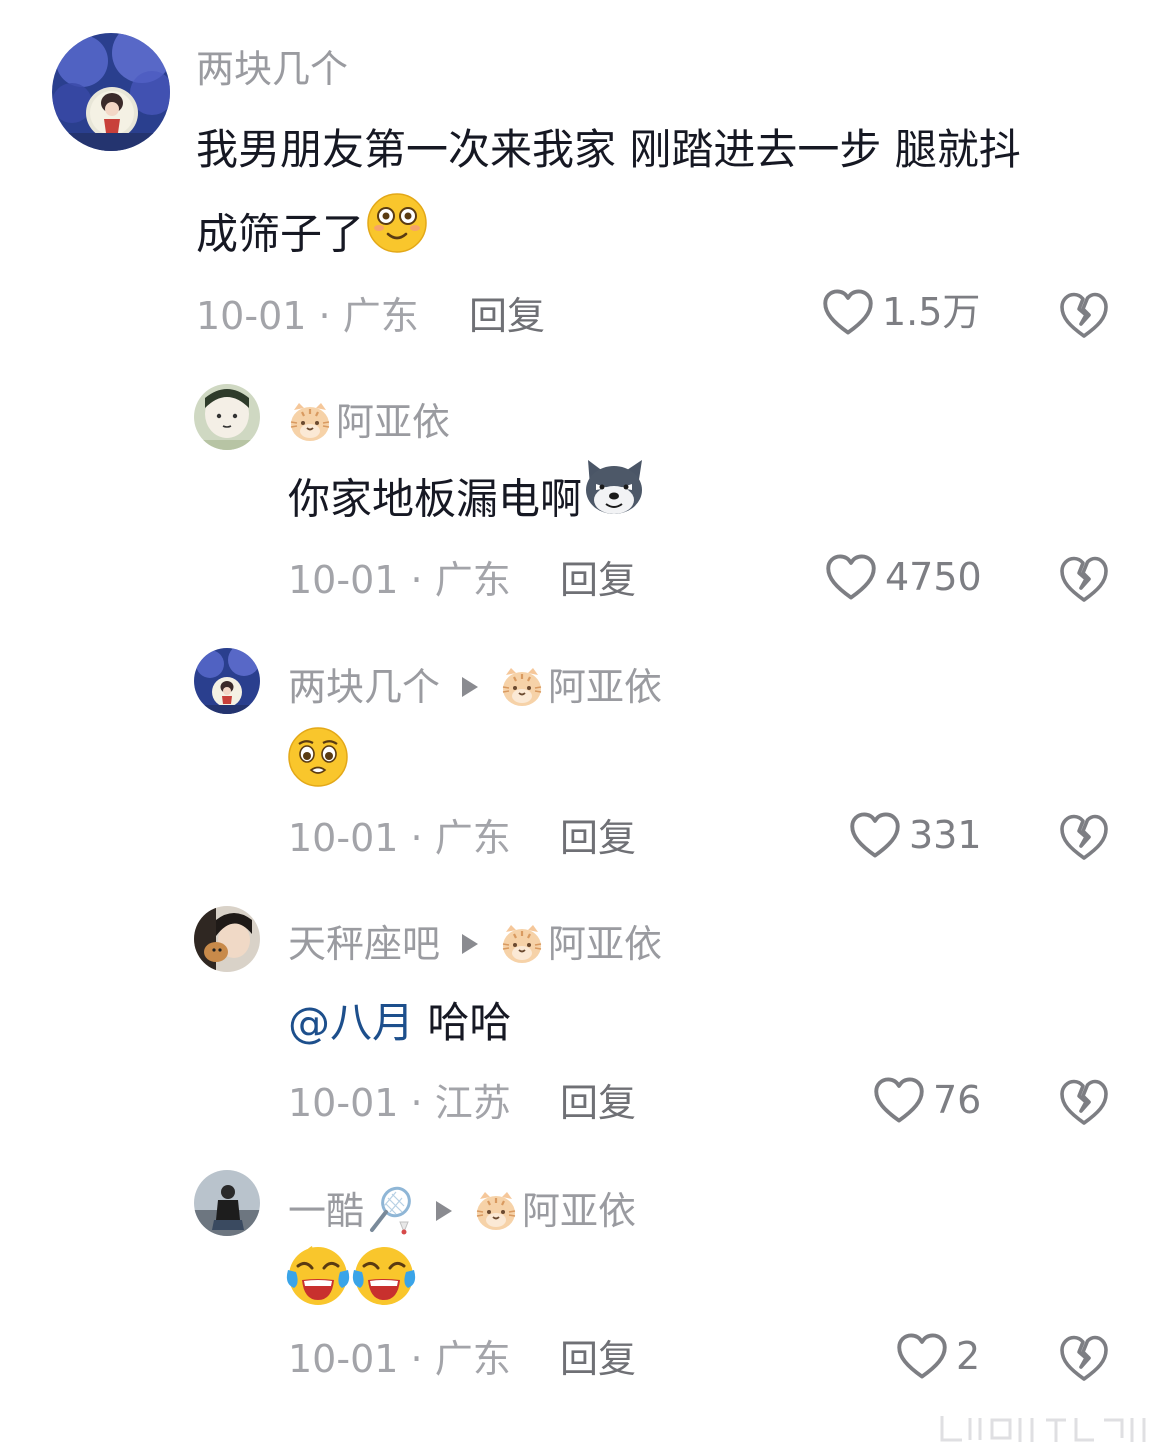 The image size is (1170, 1454). I want to click on comment-author: 一酷 阿亚依, so click(462, 1211).